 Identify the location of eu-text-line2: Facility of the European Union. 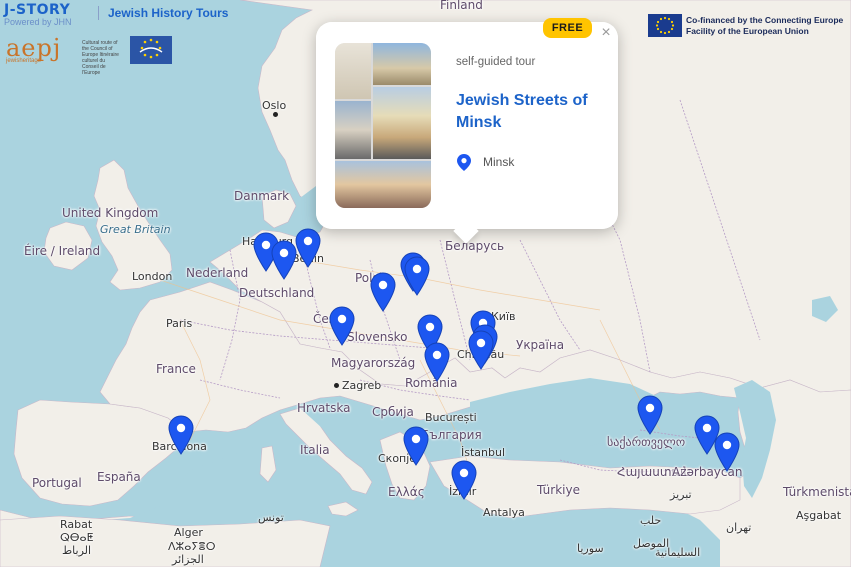
(747, 31).